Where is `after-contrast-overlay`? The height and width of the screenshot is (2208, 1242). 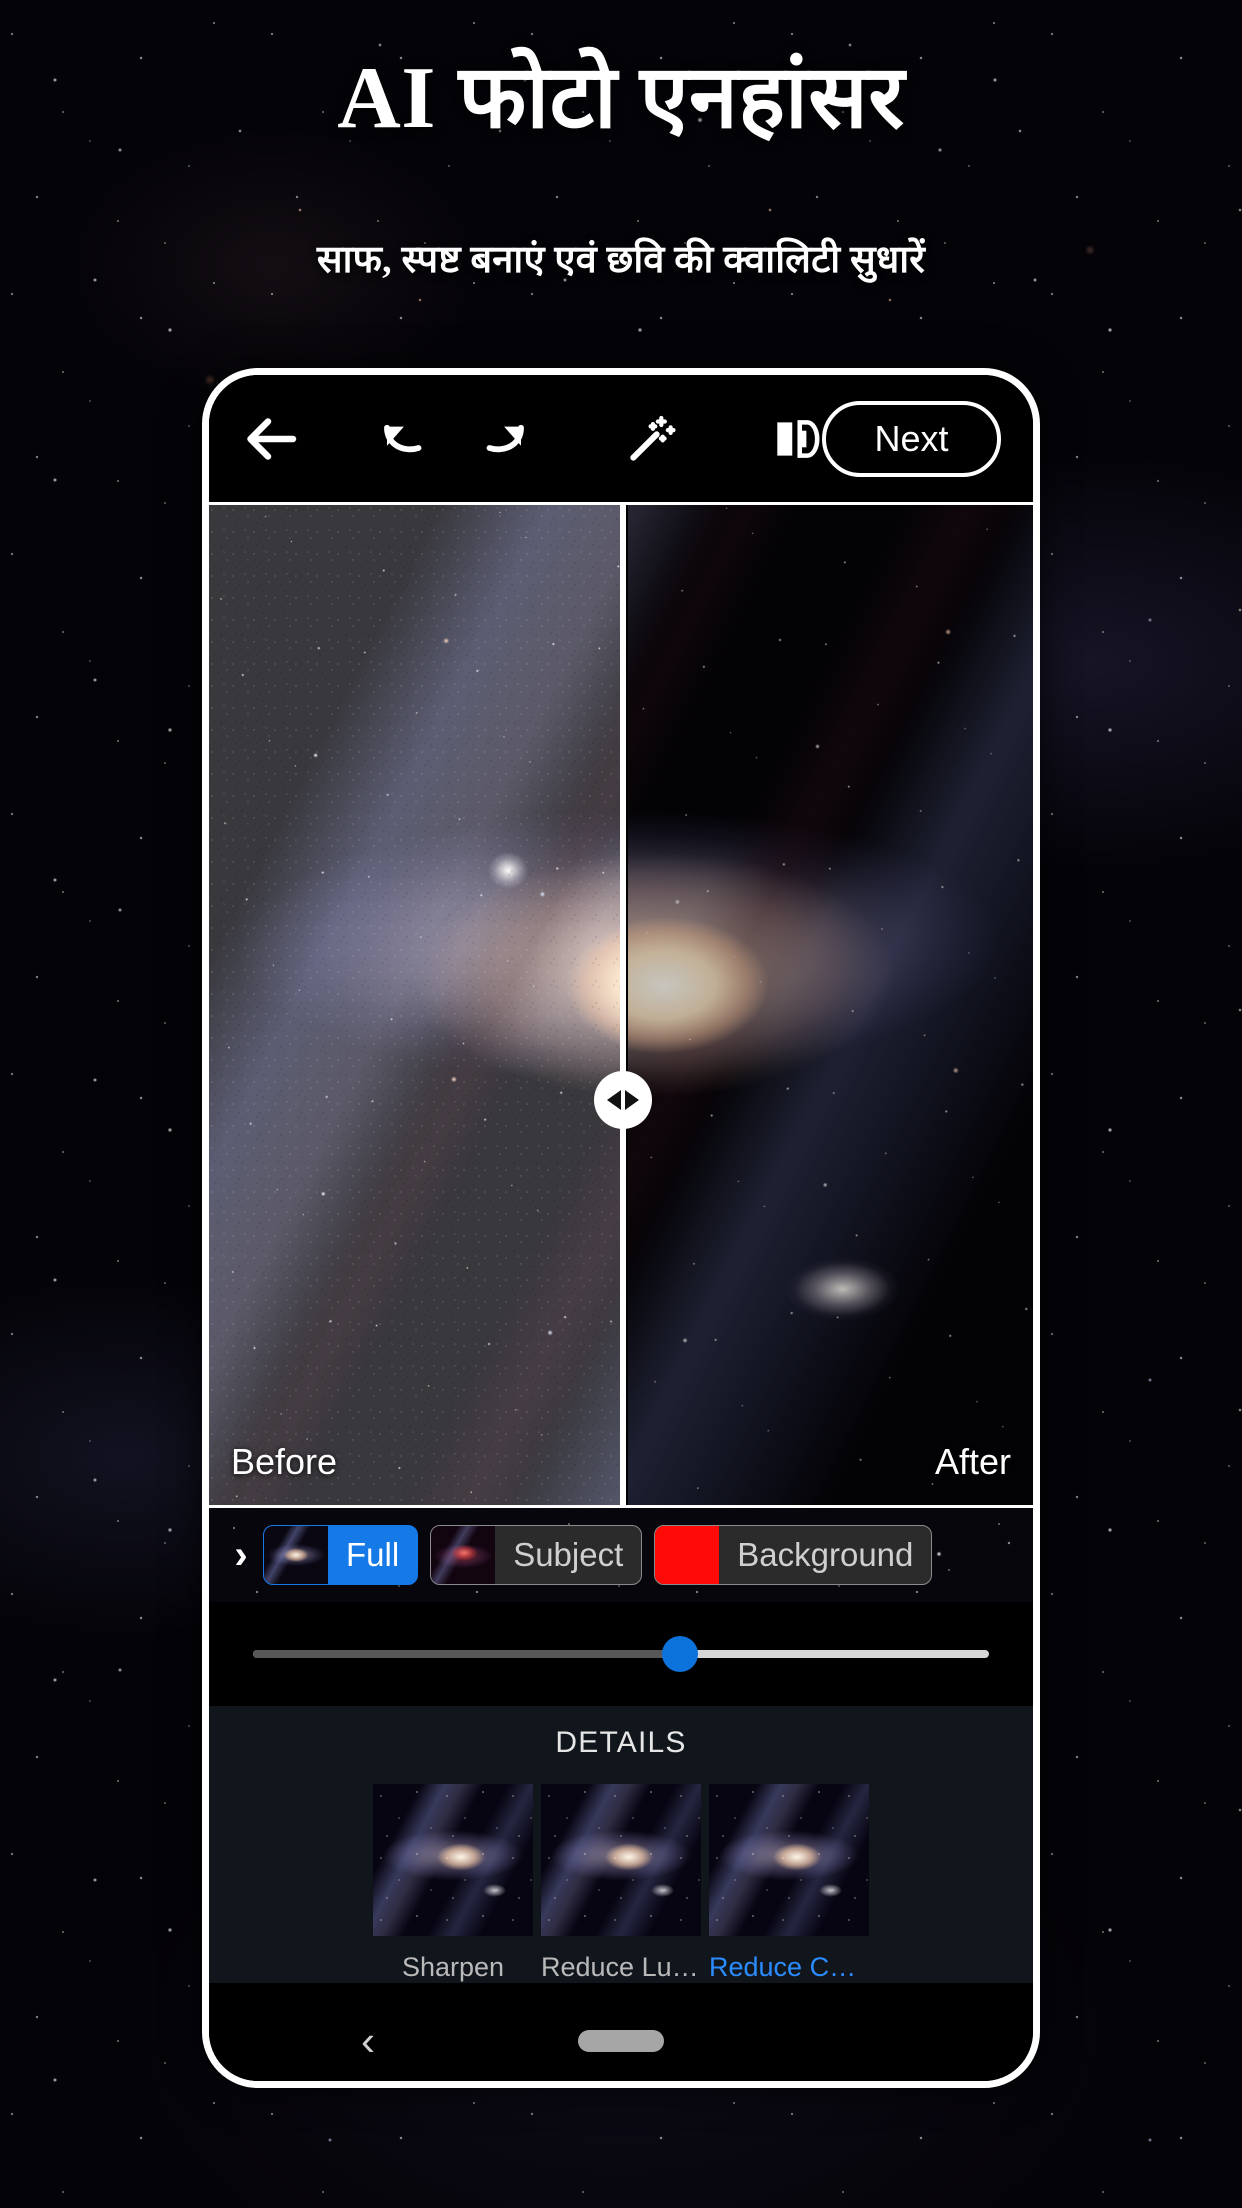 after-contrast-overlay is located at coordinates (830, 1005).